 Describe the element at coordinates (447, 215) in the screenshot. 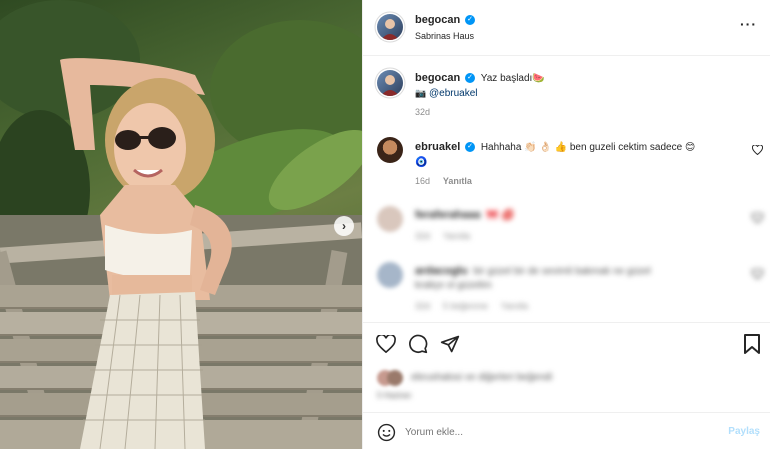

I see `comment-username: feraferahaaa` at that location.